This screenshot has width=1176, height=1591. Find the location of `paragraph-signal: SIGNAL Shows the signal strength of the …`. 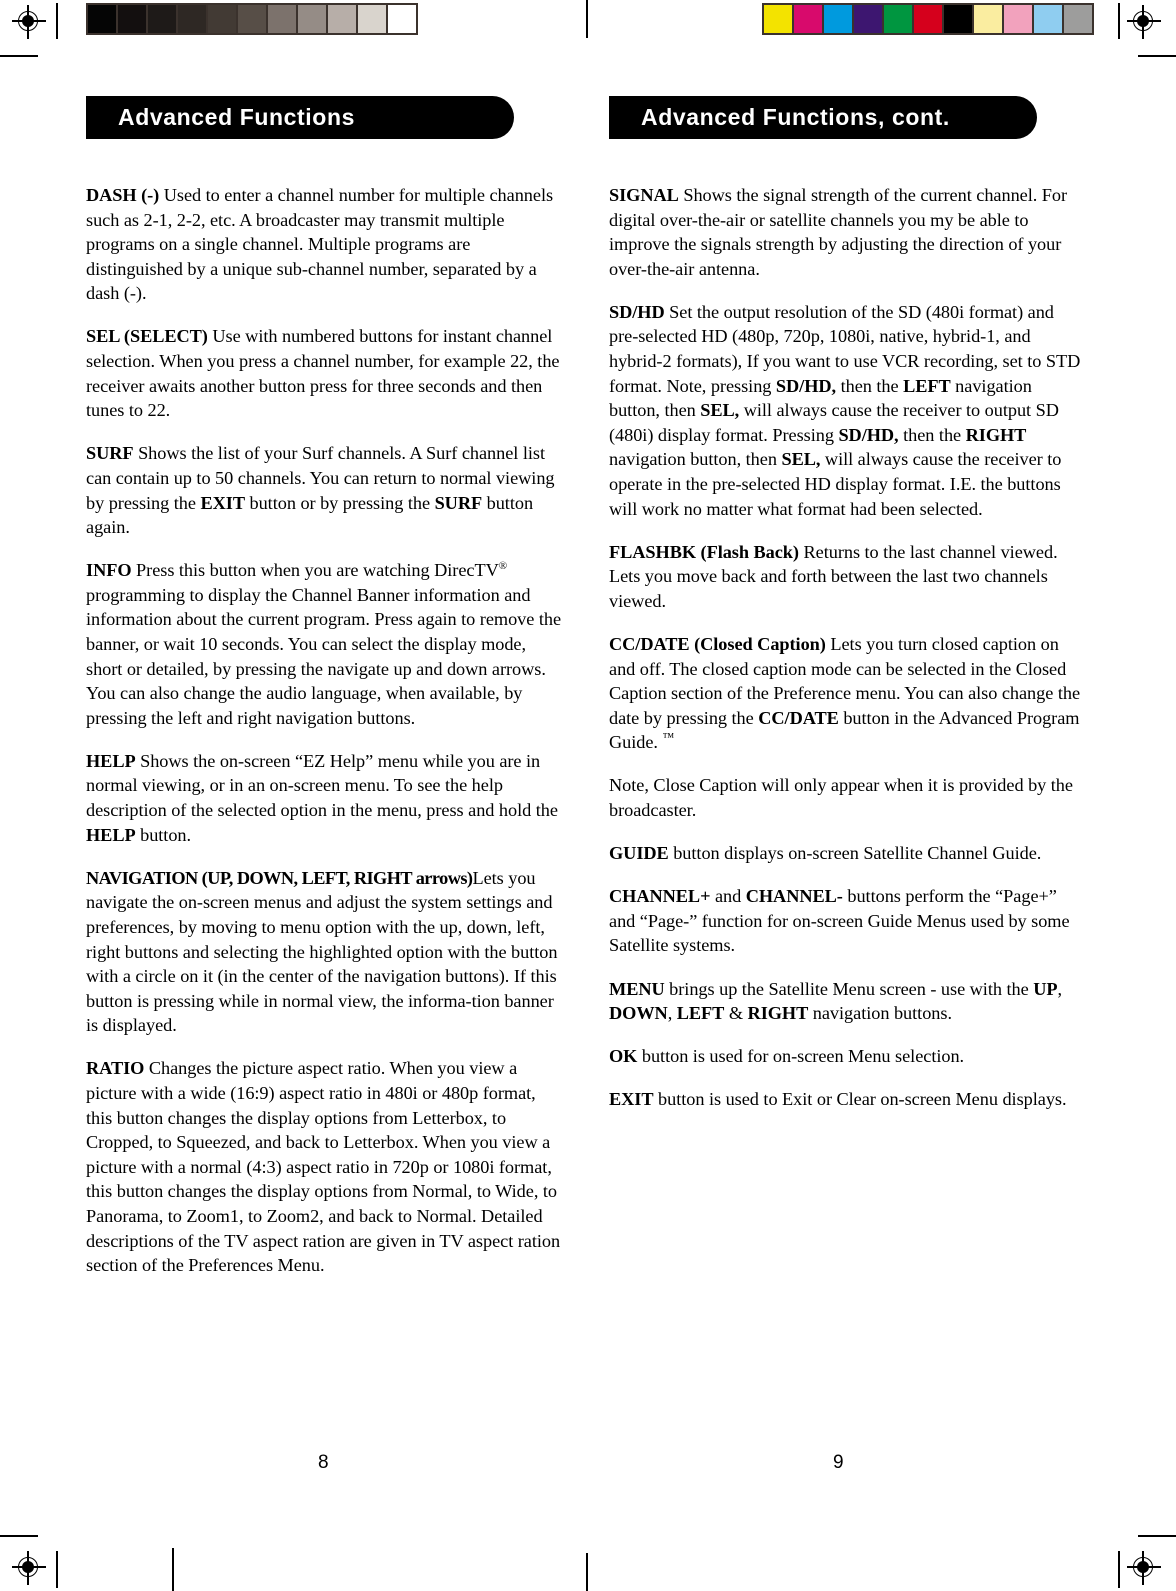

paragraph-signal: SIGNAL Shows the signal strength of the … is located at coordinates (838, 232).